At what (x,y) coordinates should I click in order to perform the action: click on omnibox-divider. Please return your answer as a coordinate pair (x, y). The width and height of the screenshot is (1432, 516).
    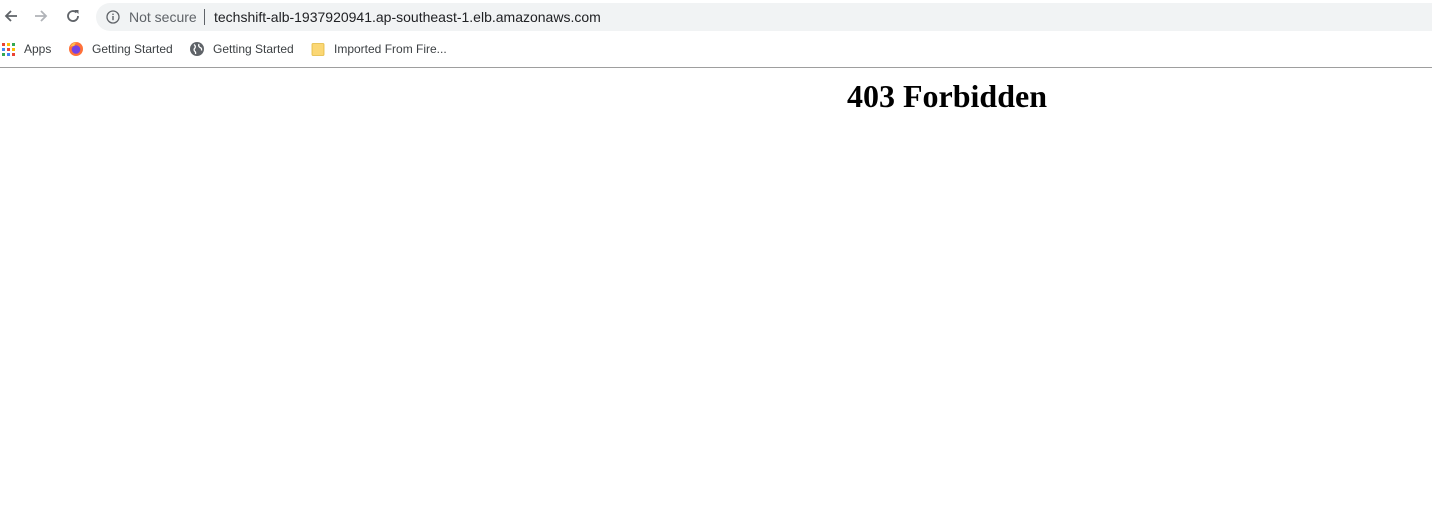
    Looking at the image, I should click on (204, 17).